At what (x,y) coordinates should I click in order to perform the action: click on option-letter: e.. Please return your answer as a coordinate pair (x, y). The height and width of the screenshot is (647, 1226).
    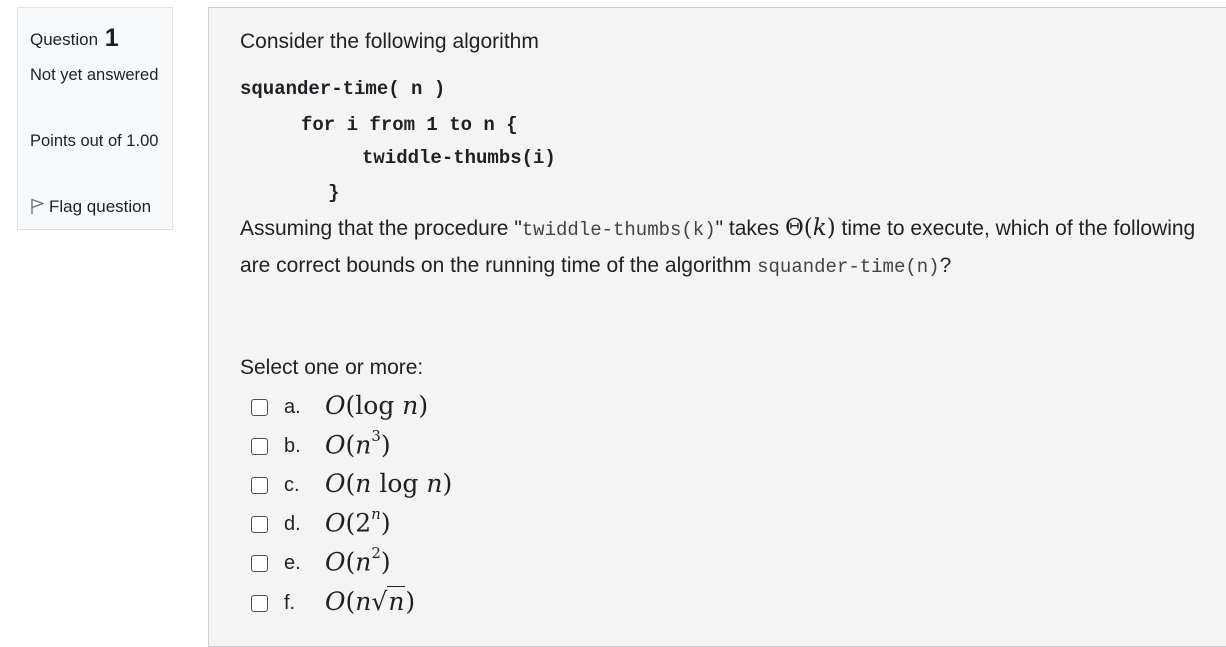
    Looking at the image, I should click on (292, 563).